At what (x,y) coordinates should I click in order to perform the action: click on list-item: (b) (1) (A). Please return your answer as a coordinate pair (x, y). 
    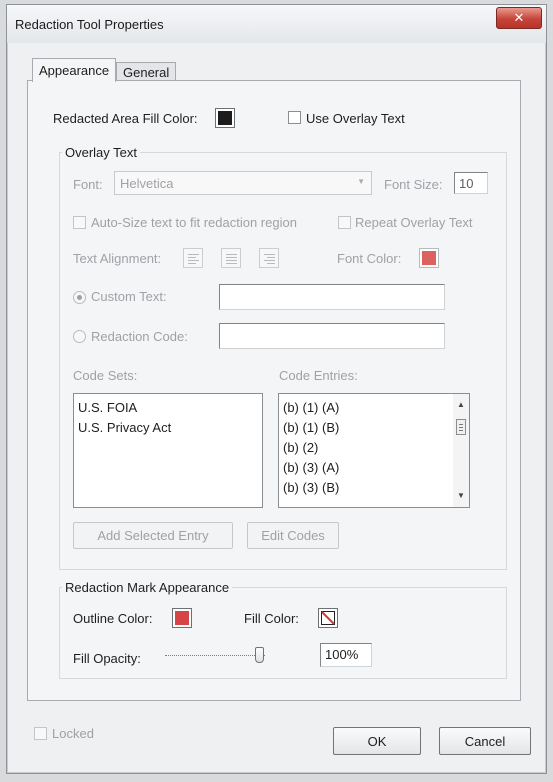
    Looking at the image, I should click on (374, 408).